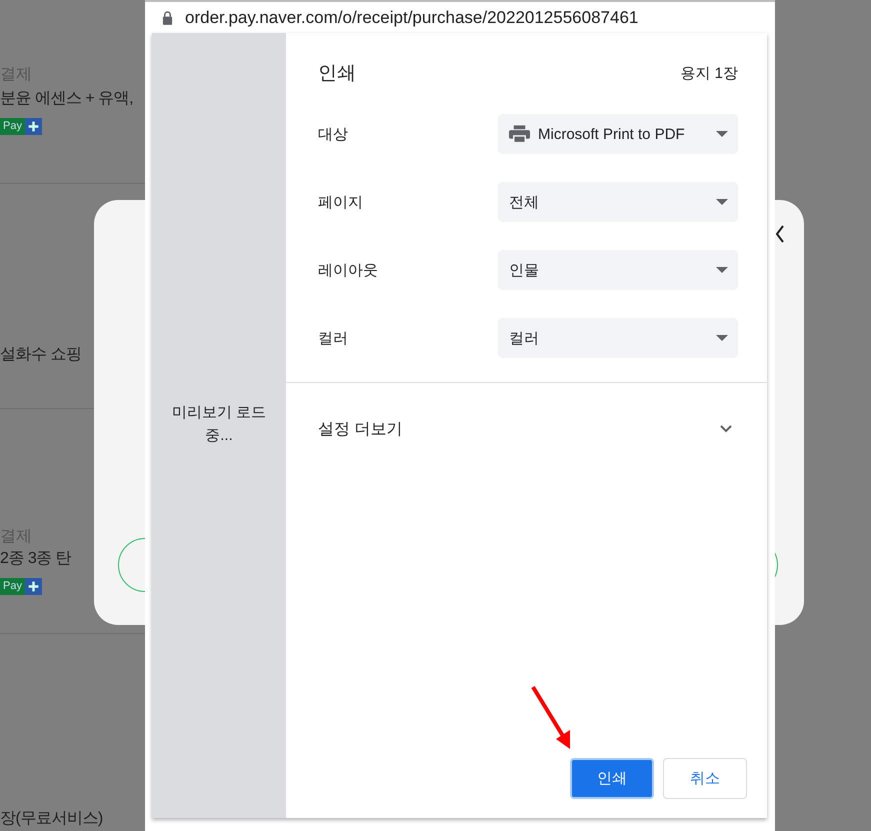  I want to click on setting-label: 대상, so click(333, 134).